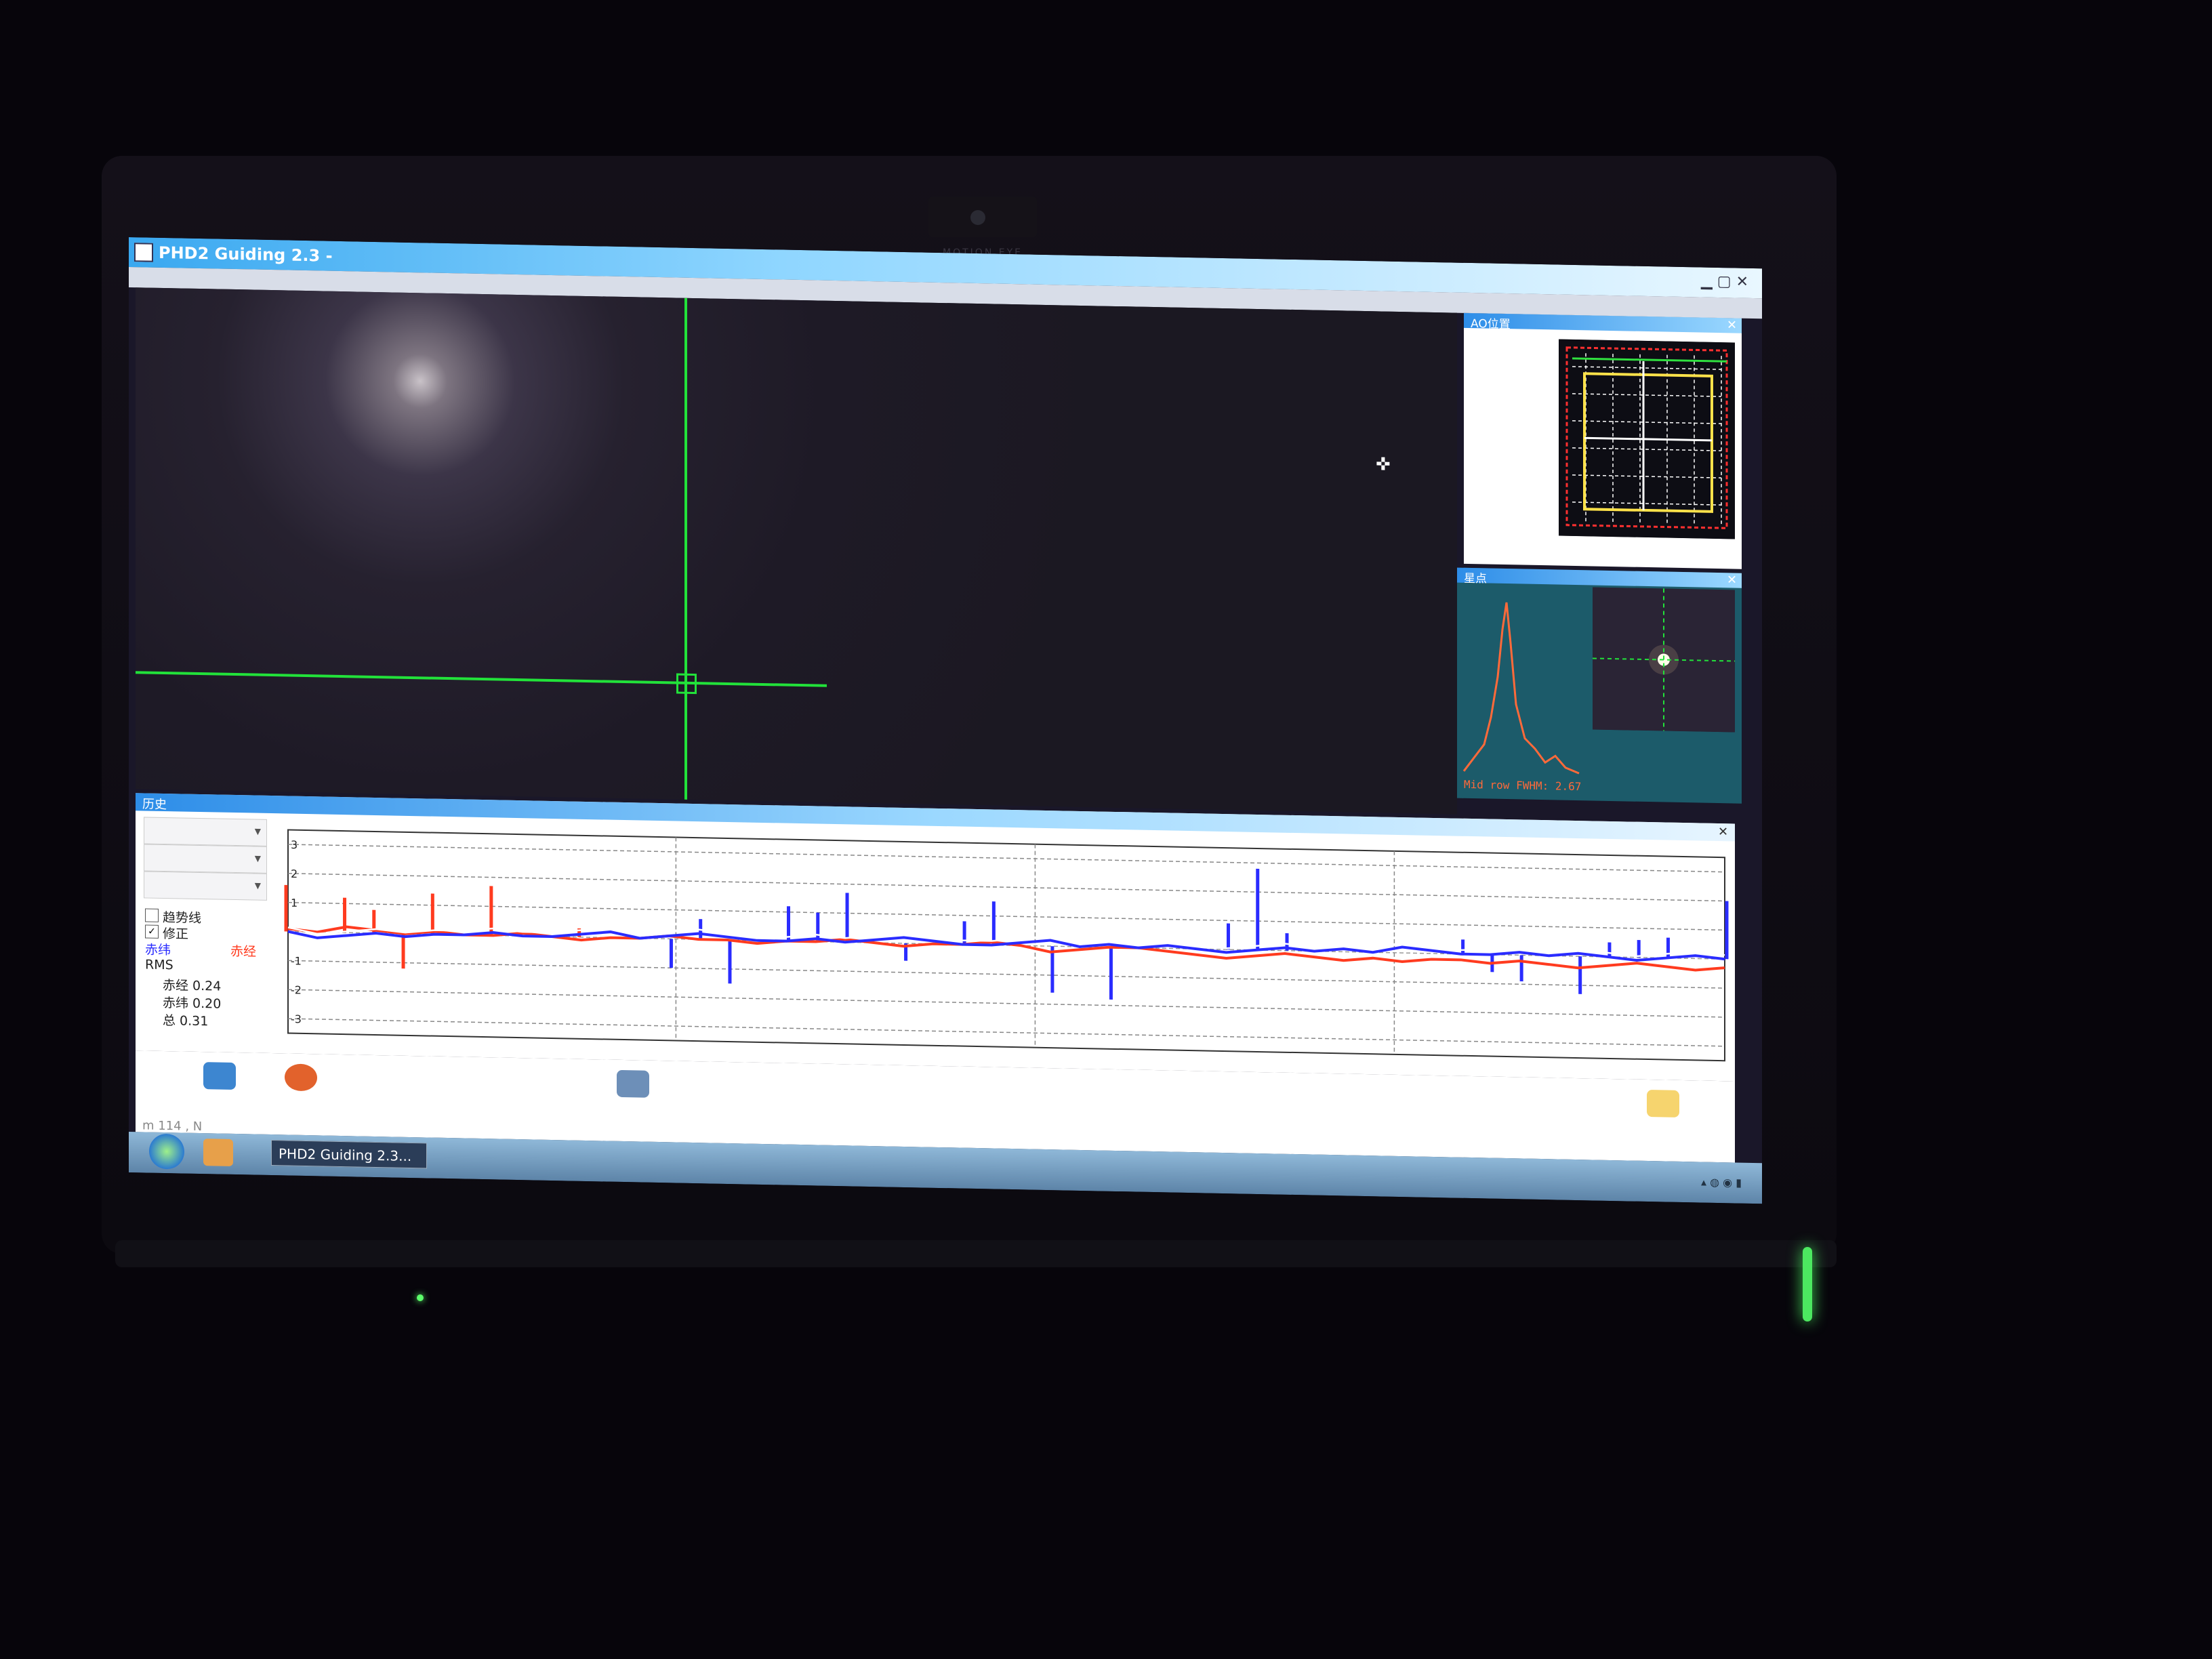  I want to click on legend-dec: 赤纬, so click(158, 950).